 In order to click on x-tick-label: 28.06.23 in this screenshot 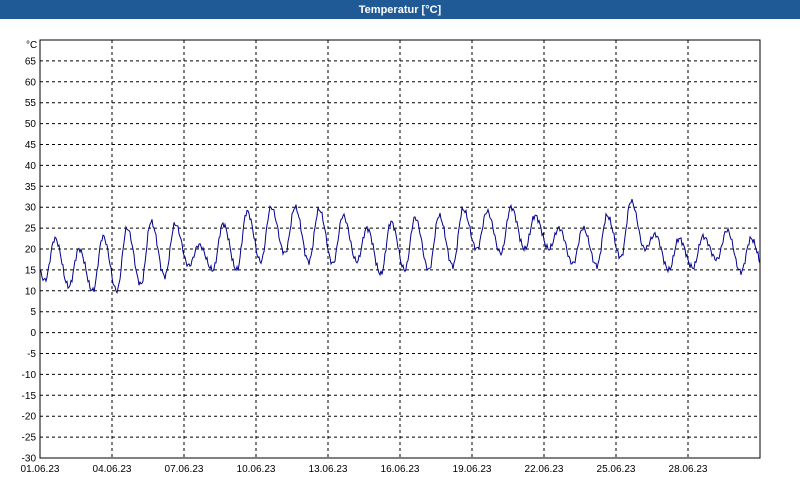, I will do `click(688, 469)`.